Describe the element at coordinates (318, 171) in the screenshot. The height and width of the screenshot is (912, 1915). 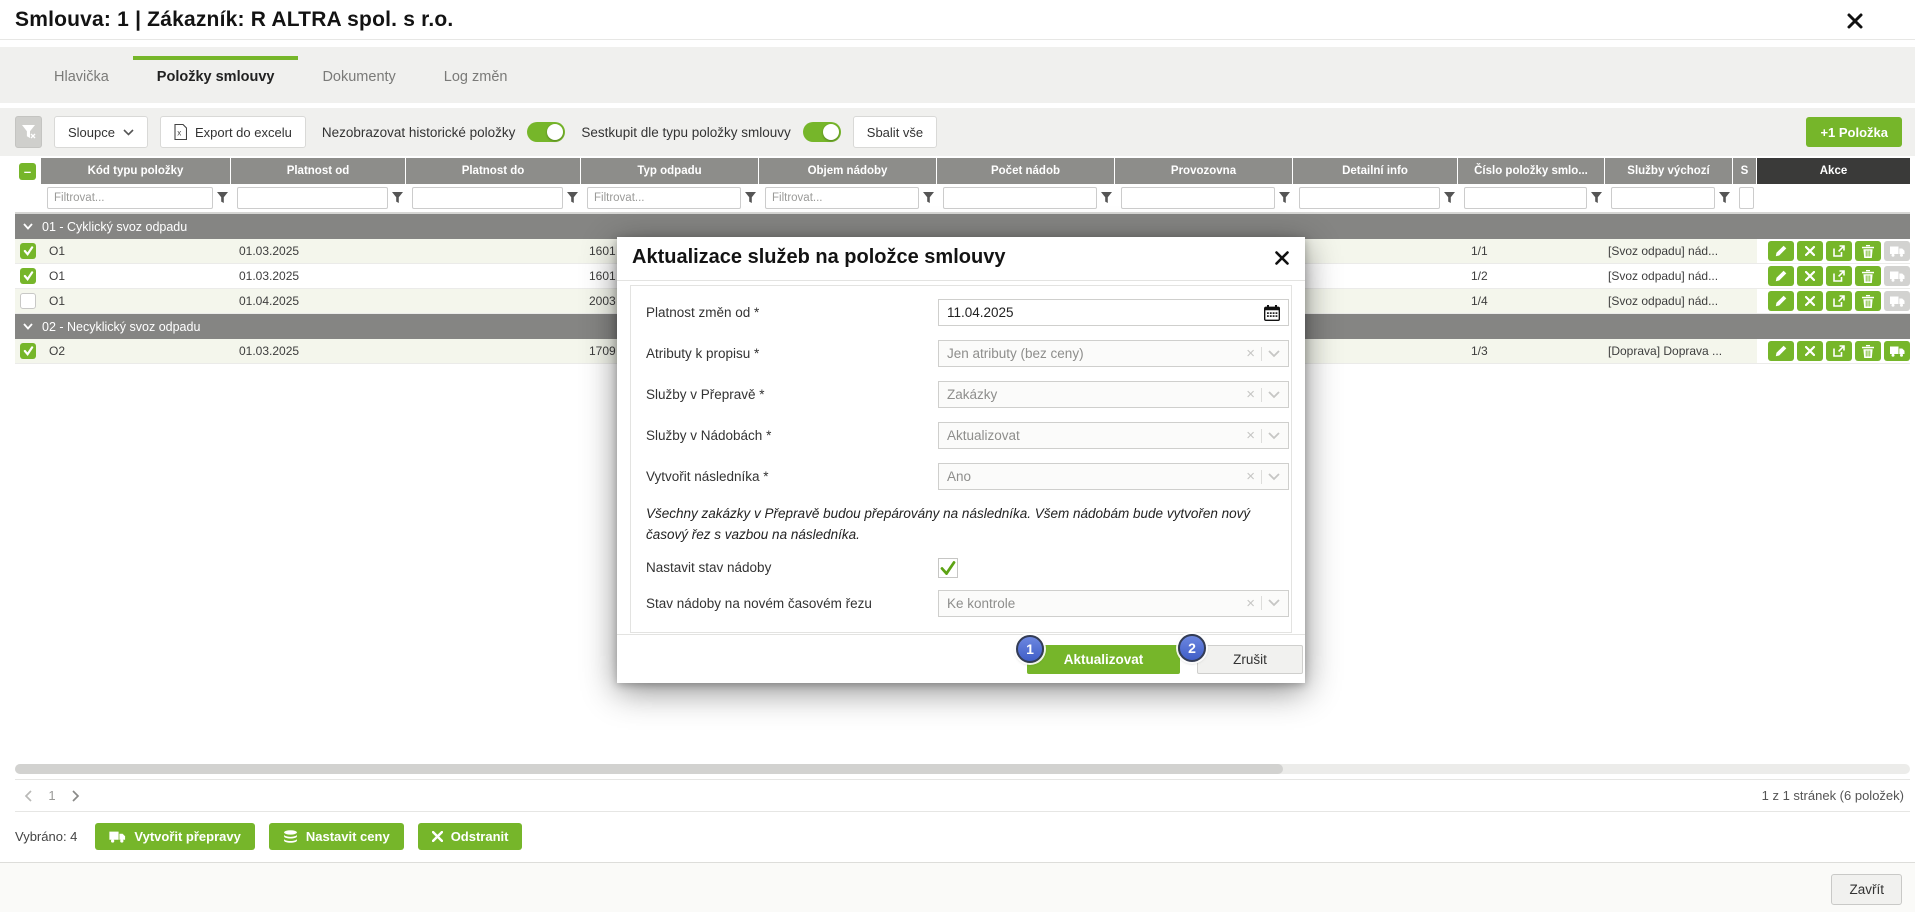
I see `column-header: Platnost od` at that location.